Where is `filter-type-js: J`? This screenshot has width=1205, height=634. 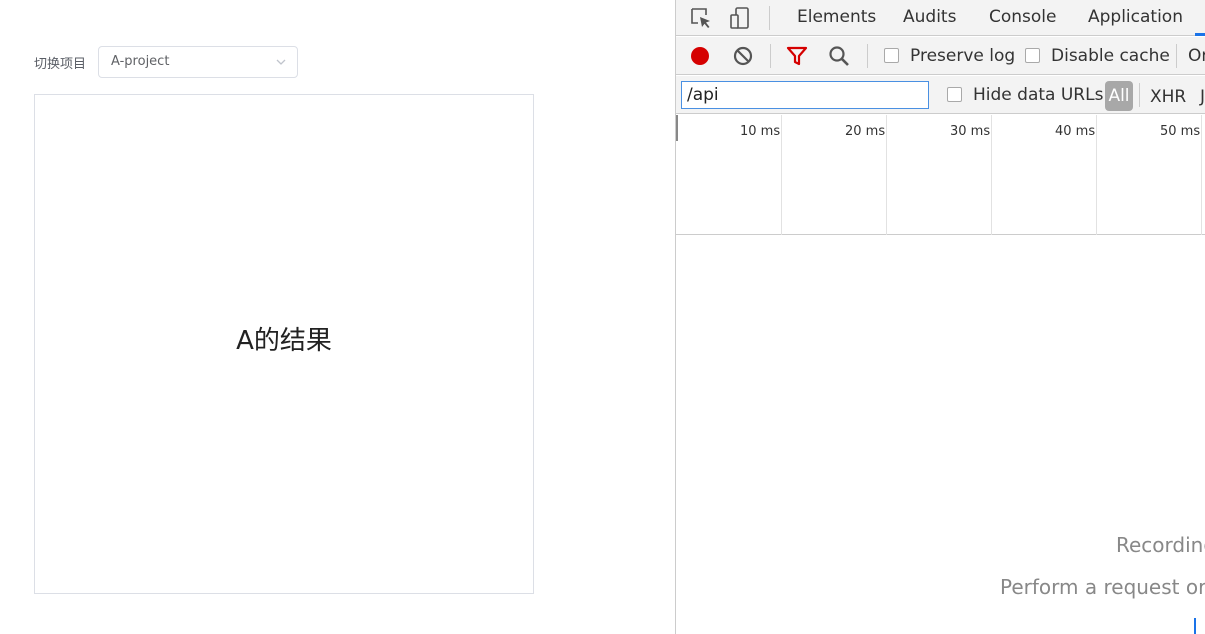
filter-type-js: J is located at coordinates (1202, 97).